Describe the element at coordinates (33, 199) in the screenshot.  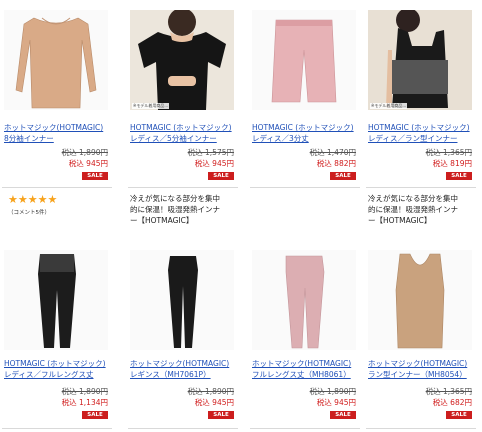
I see `rating-stars: ★★★★★` at that location.